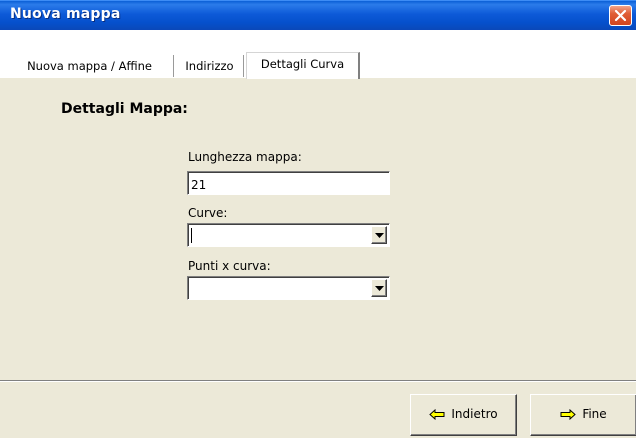  Describe the element at coordinates (288, 288) in the screenshot. I see `points-per-curve-select` at that location.